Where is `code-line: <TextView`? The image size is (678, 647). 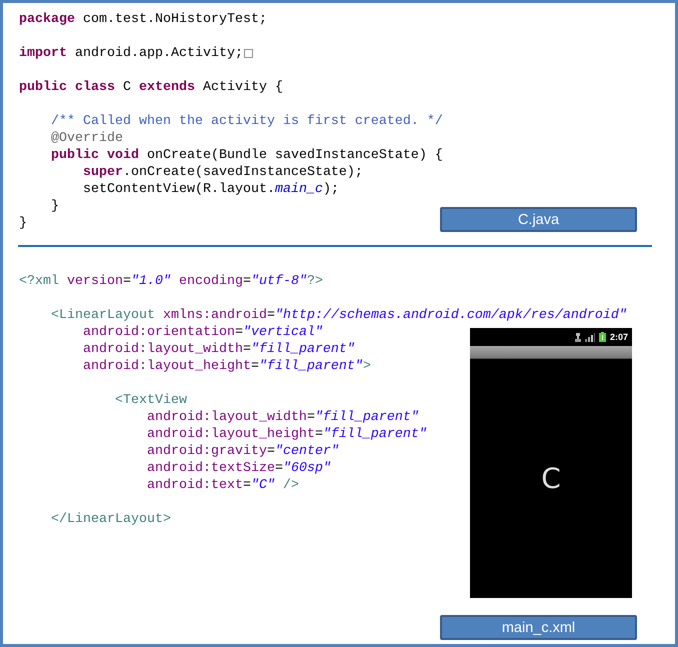
code-line: <TextView is located at coordinates (150, 400).